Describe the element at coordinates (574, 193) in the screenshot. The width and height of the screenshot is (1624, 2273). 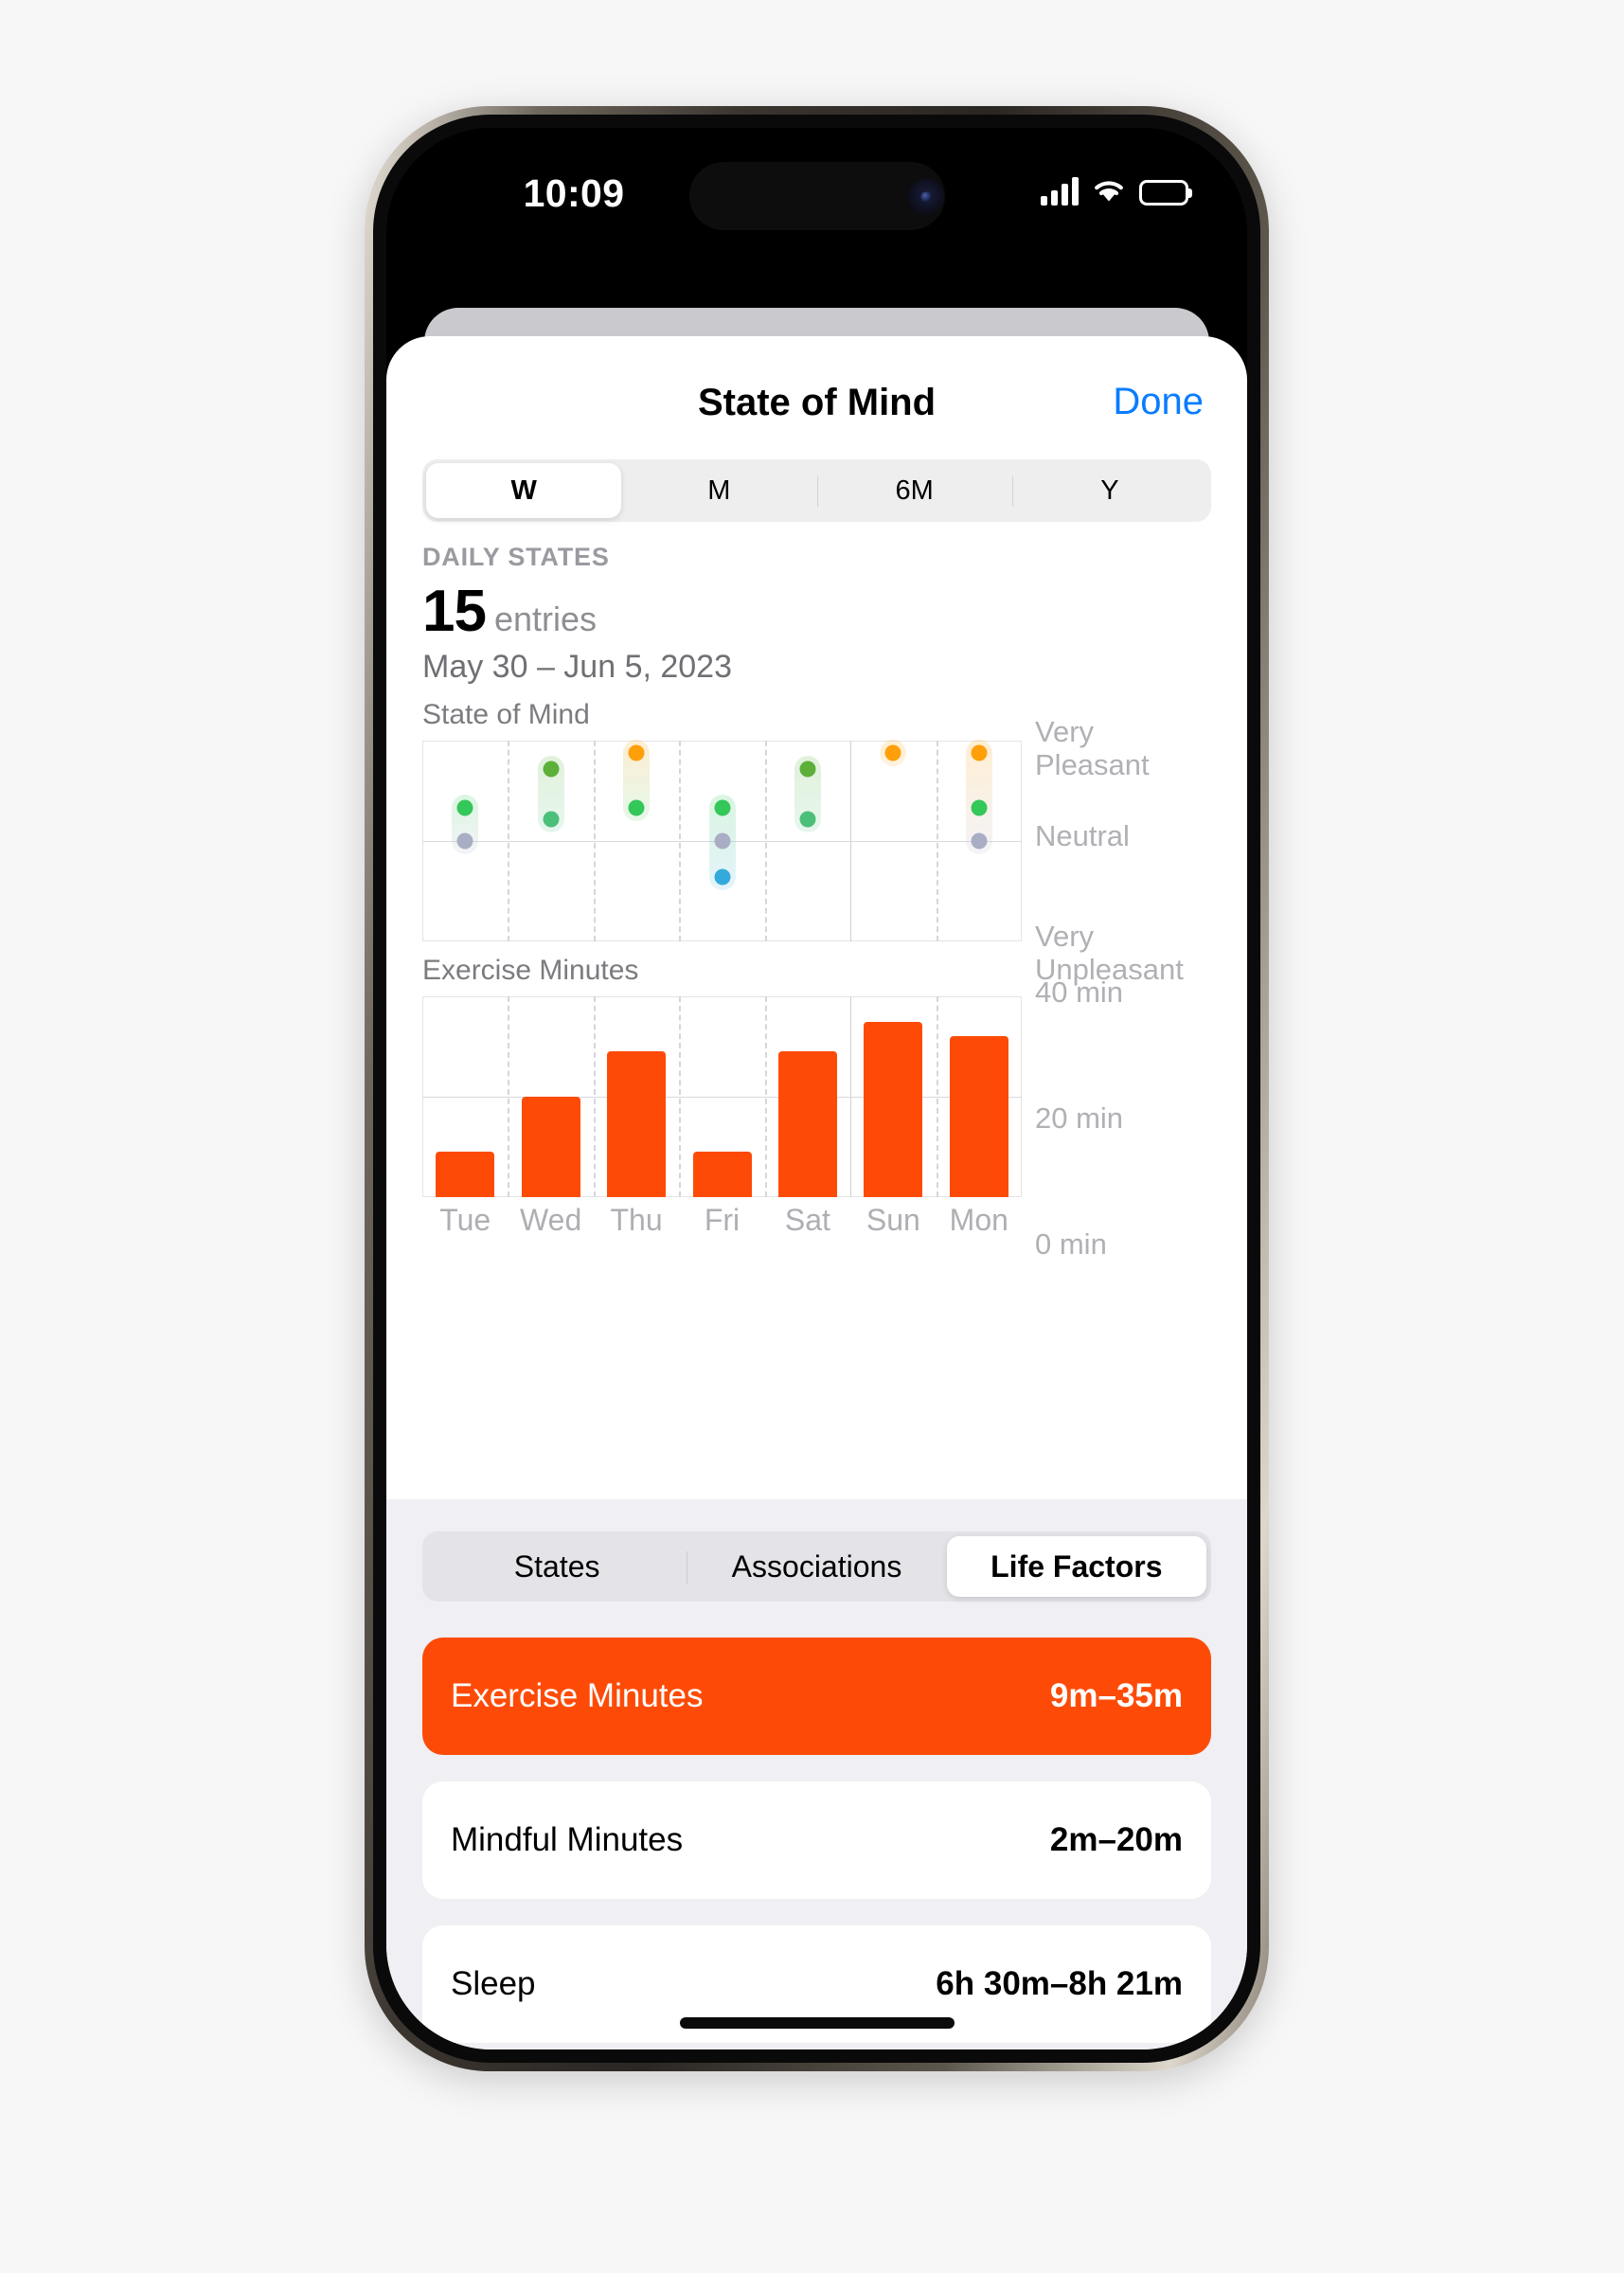
I see `status-time: 10:09` at that location.